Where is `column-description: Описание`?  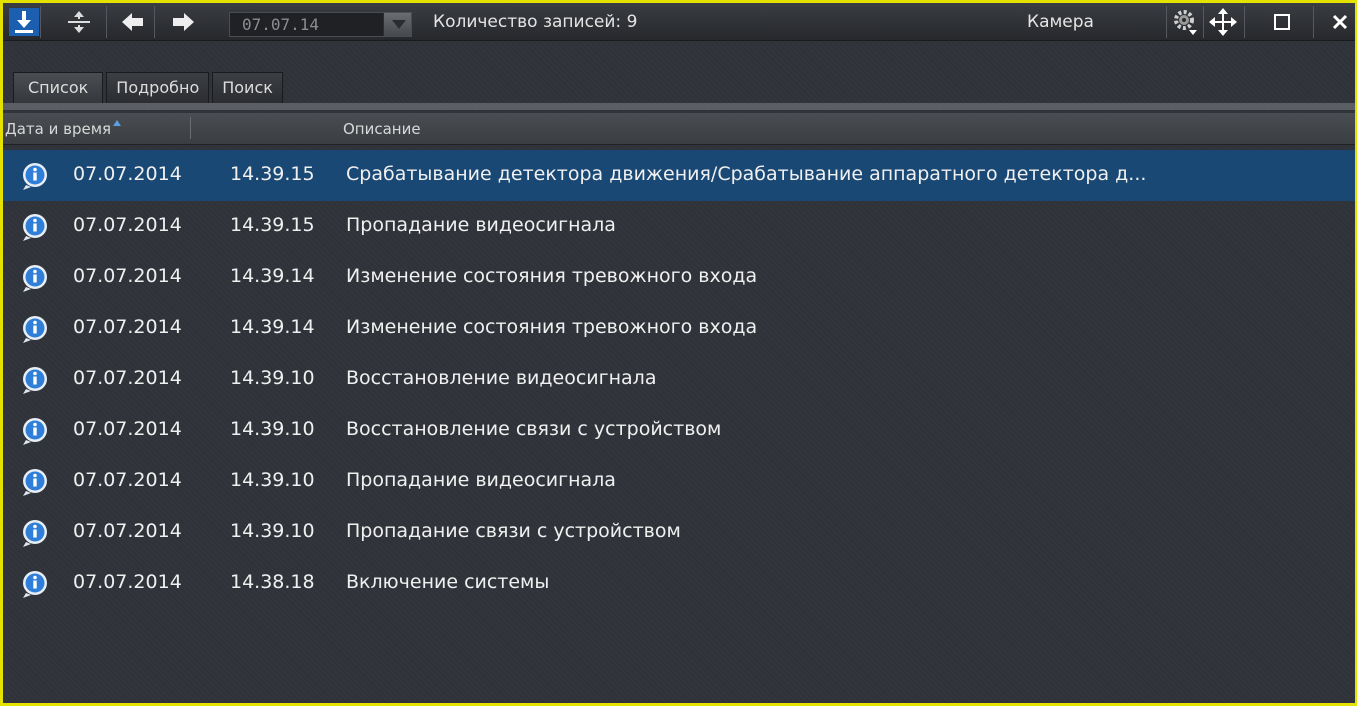 column-description: Описание is located at coordinates (382, 129).